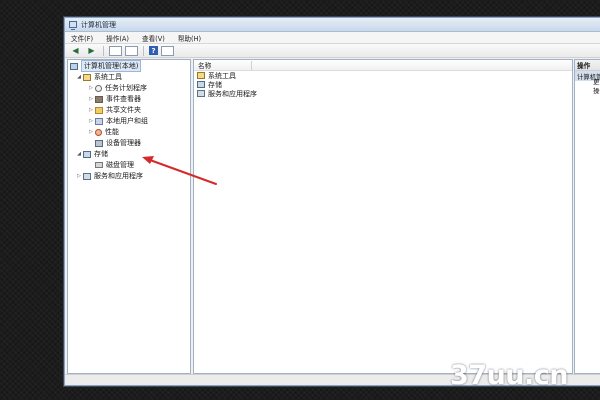 This screenshot has height=400, width=600. I want to click on tree-item-system-tools: ◢ 系统工具, so click(99, 77).